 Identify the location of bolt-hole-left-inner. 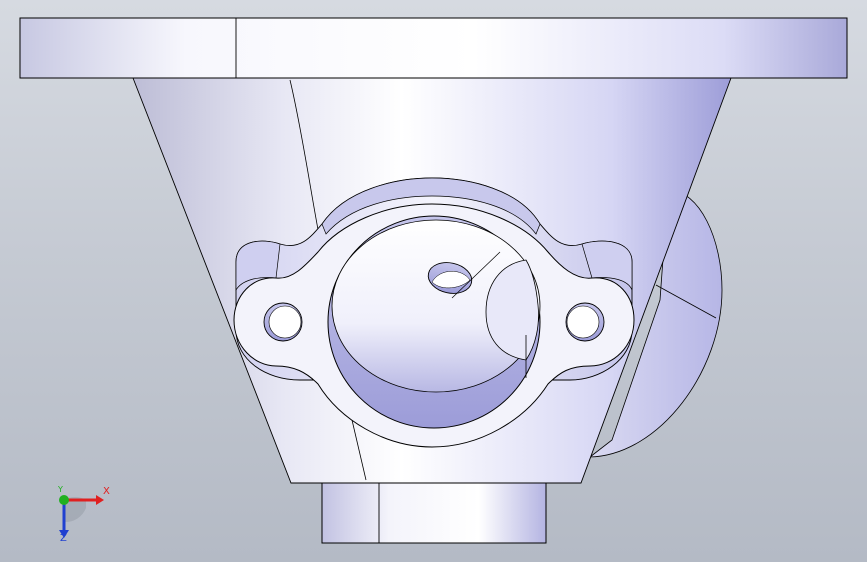
(285, 322).